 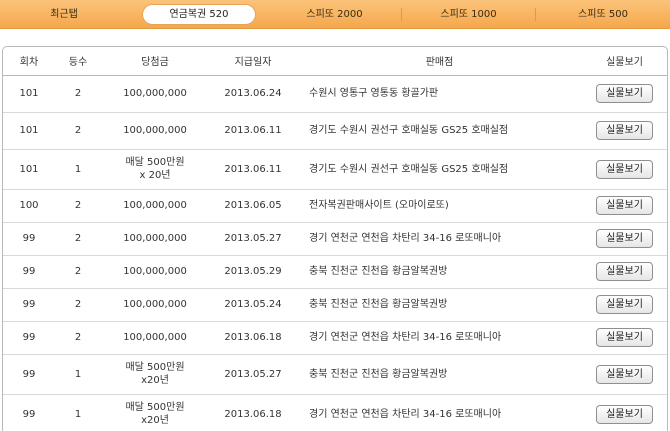 I want to click on cell-date: 2013.05.29, so click(x=253, y=272).